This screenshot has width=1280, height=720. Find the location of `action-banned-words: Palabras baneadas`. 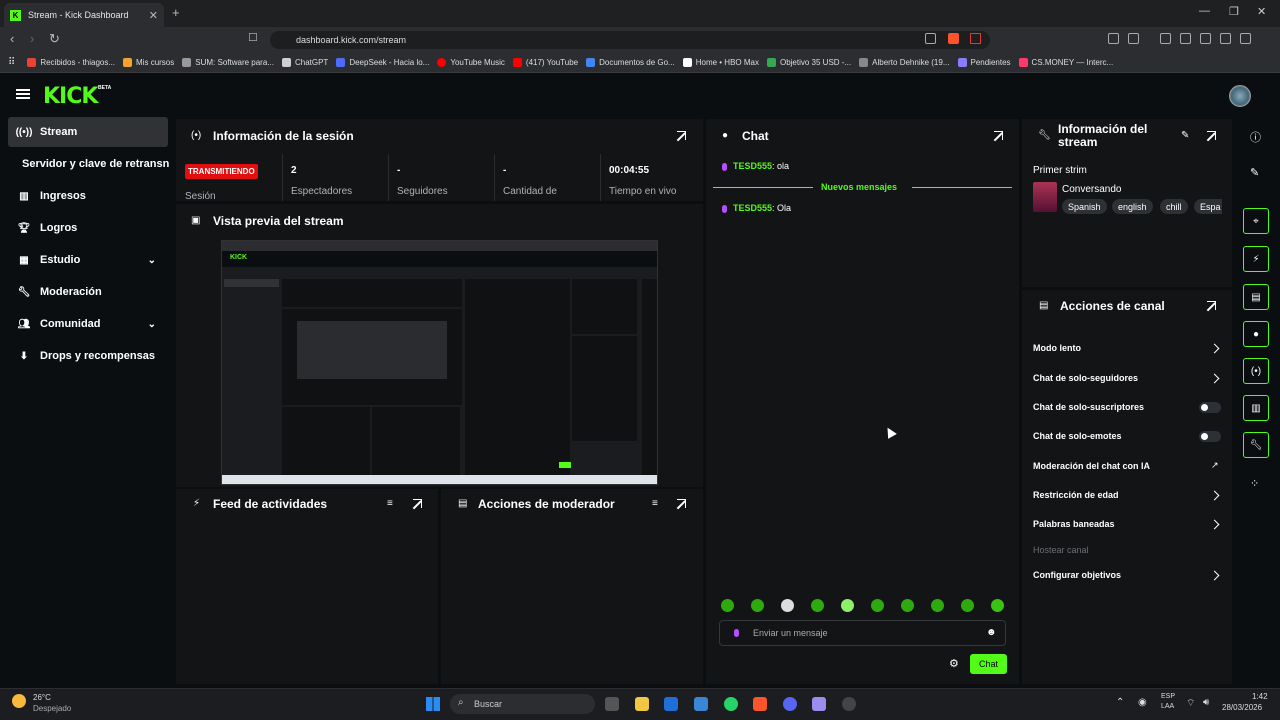

action-banned-words: Palabras baneadas is located at coordinates (1074, 524).